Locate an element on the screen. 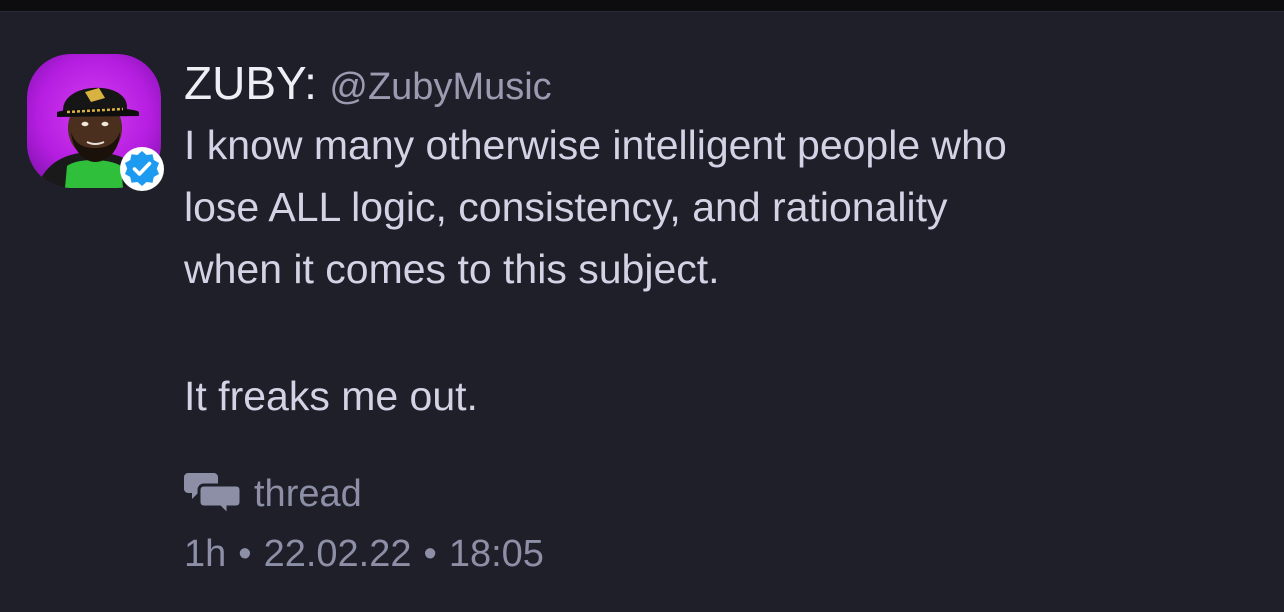 Image resolution: width=1284 pixels, height=612 pixels. tweet-time: 18:05 is located at coordinates (496, 554).